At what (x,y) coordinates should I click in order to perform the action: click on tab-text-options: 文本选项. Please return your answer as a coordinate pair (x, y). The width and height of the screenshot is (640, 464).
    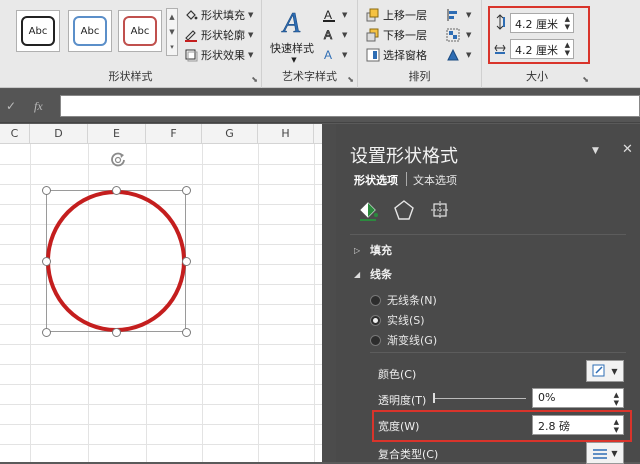
    Looking at the image, I should click on (438, 181).